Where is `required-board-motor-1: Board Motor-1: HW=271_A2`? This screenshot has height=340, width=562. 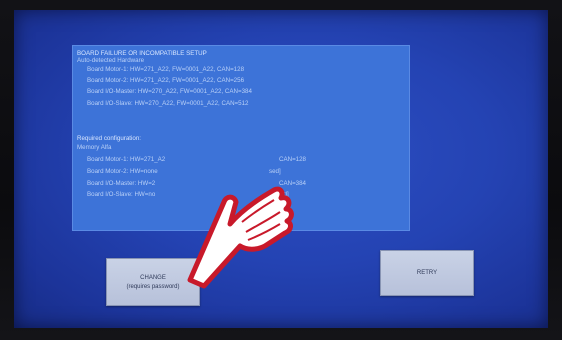 required-board-motor-1: Board Motor-1: HW=271_A2 is located at coordinates (126, 159).